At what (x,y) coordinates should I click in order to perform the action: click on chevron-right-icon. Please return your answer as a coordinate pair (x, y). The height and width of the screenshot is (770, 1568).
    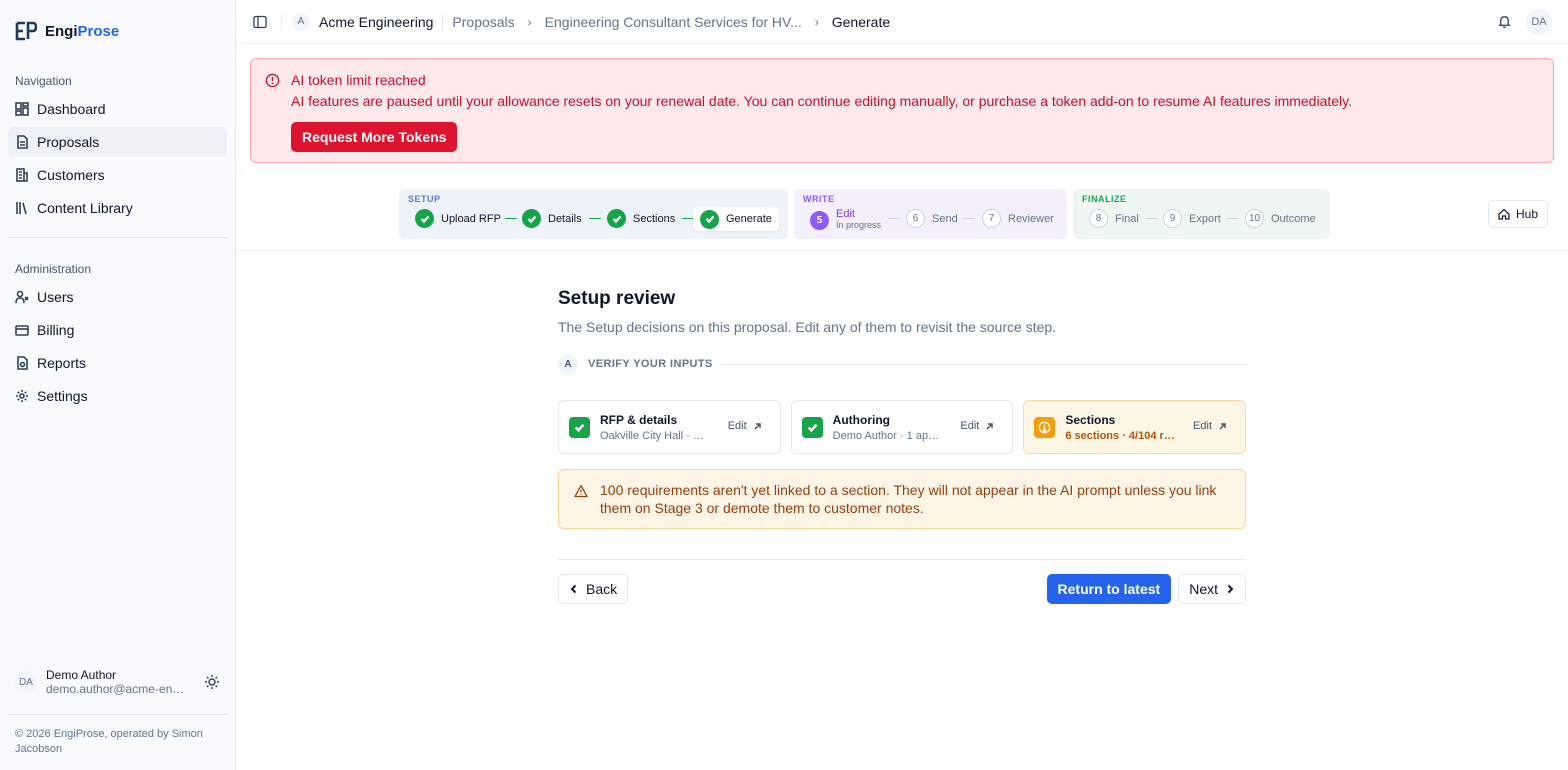
    Looking at the image, I should click on (1230, 589).